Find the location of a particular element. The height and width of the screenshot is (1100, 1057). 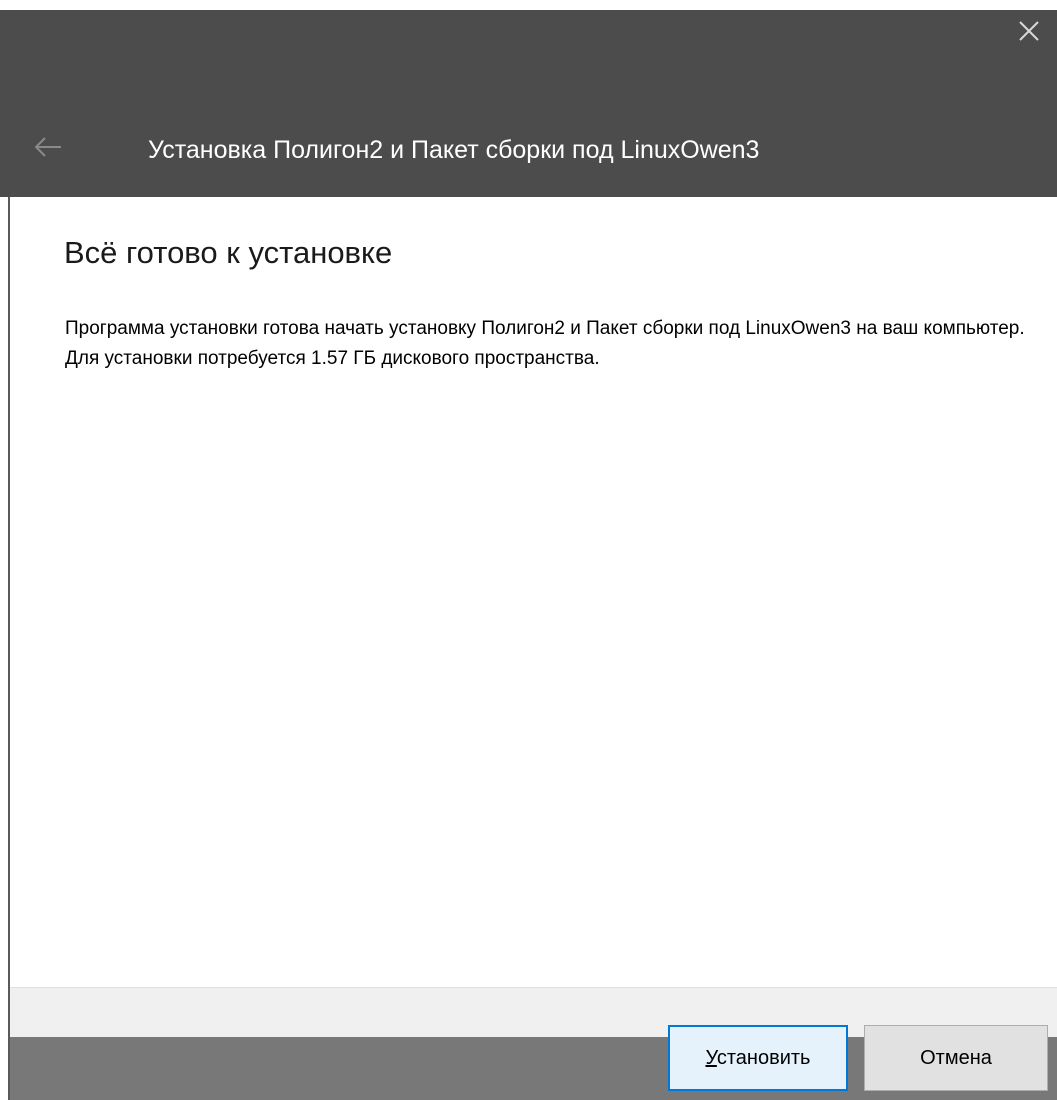

close-button is located at coordinates (1029, 33).